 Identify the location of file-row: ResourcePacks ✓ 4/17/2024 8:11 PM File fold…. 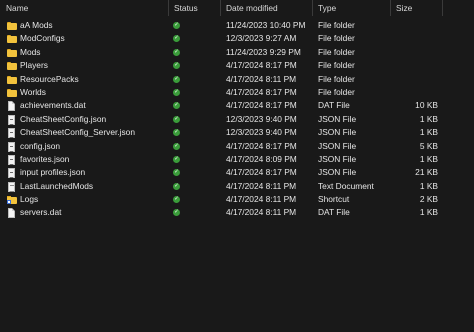
(237, 79).